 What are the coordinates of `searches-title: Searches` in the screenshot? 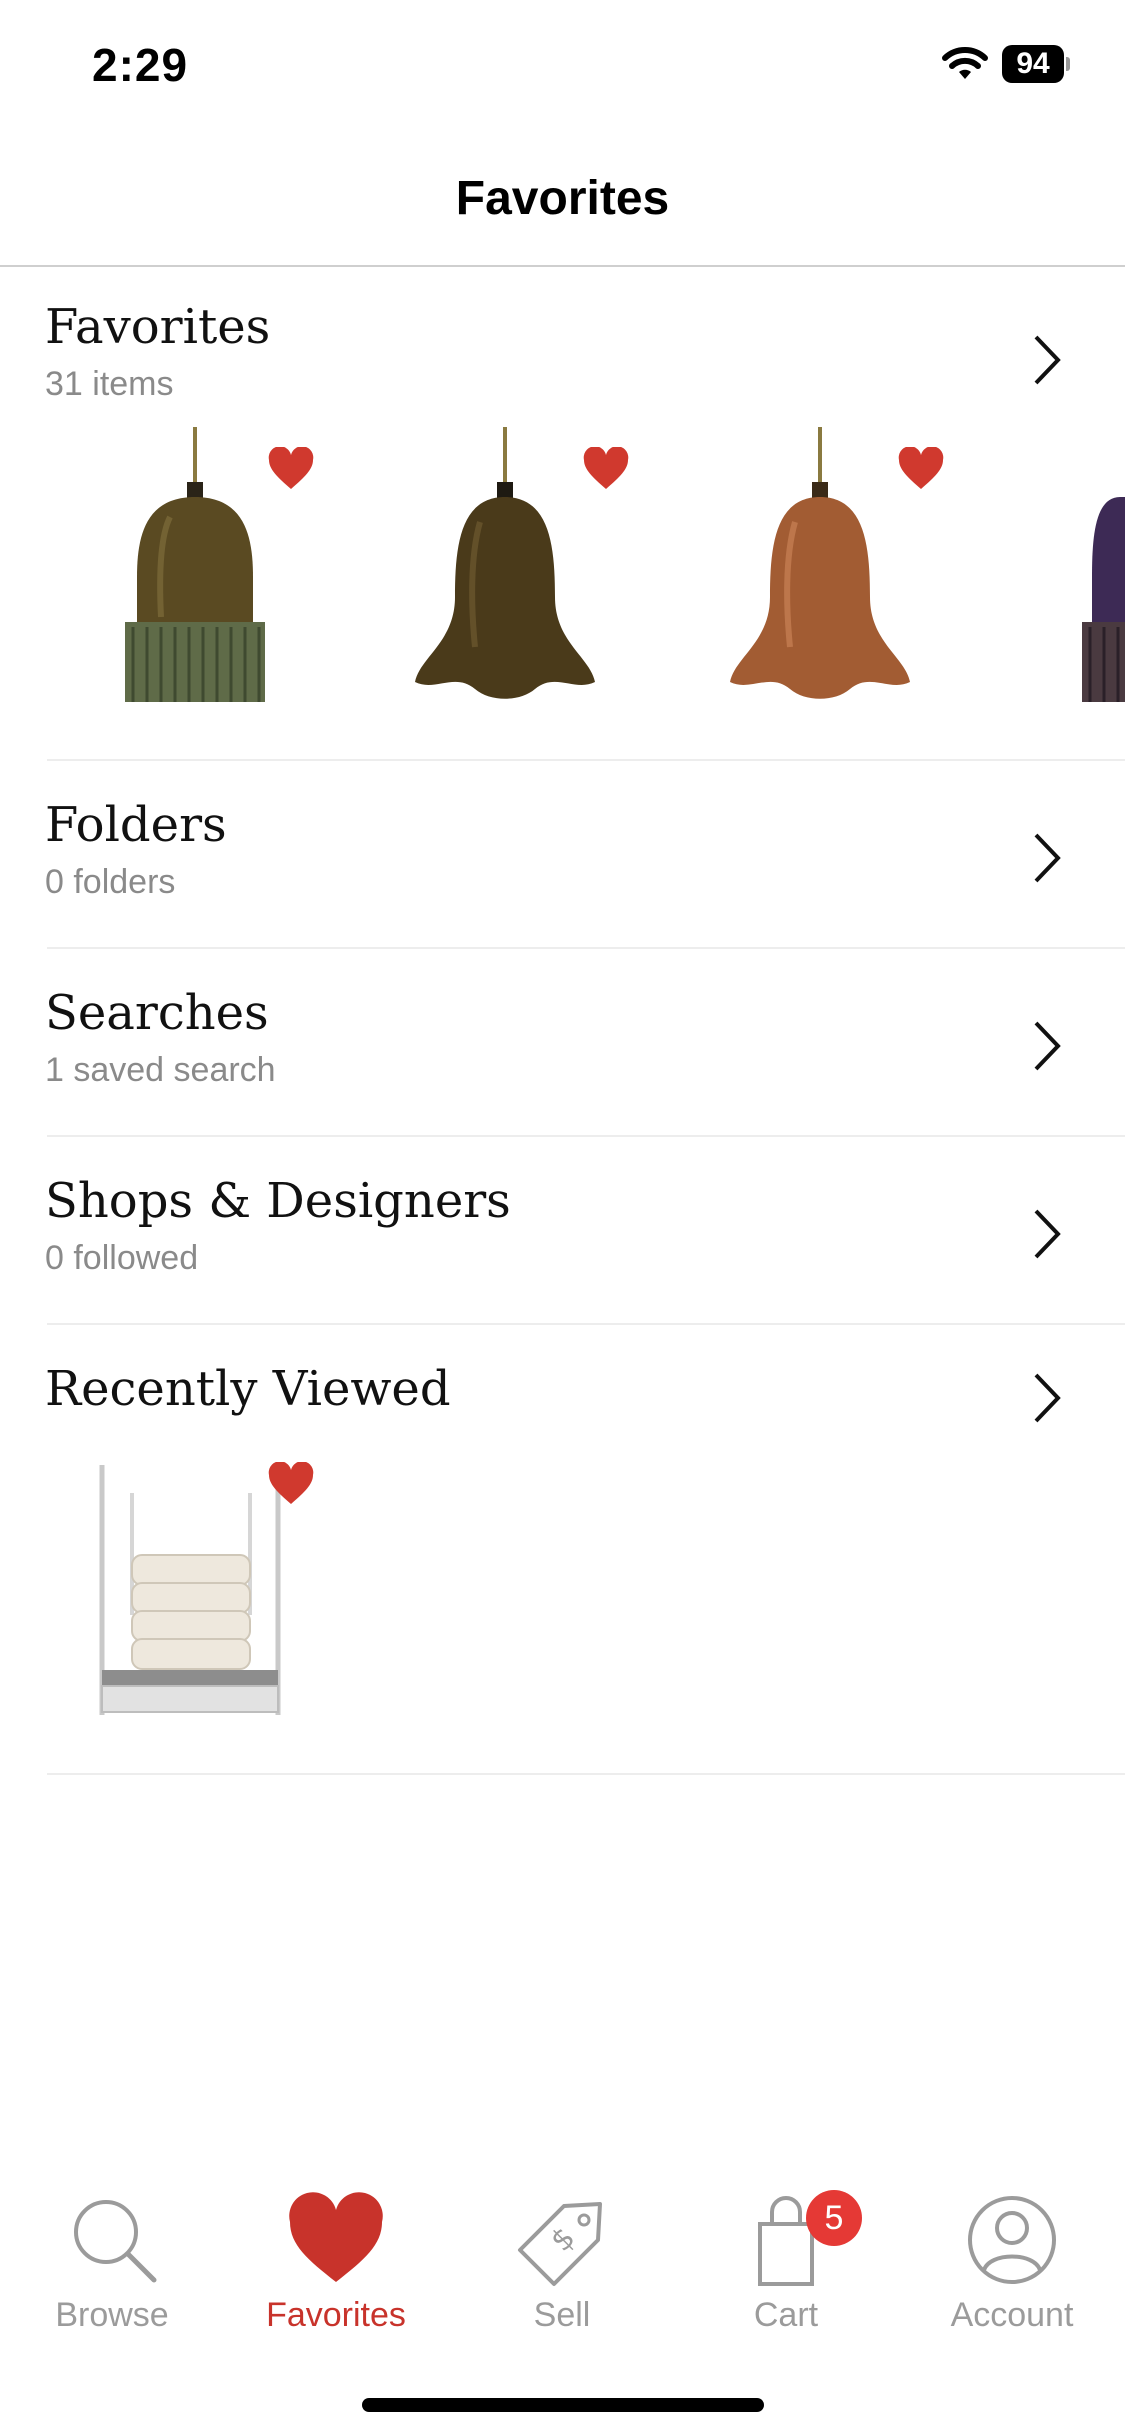 It's located at (157, 1013).